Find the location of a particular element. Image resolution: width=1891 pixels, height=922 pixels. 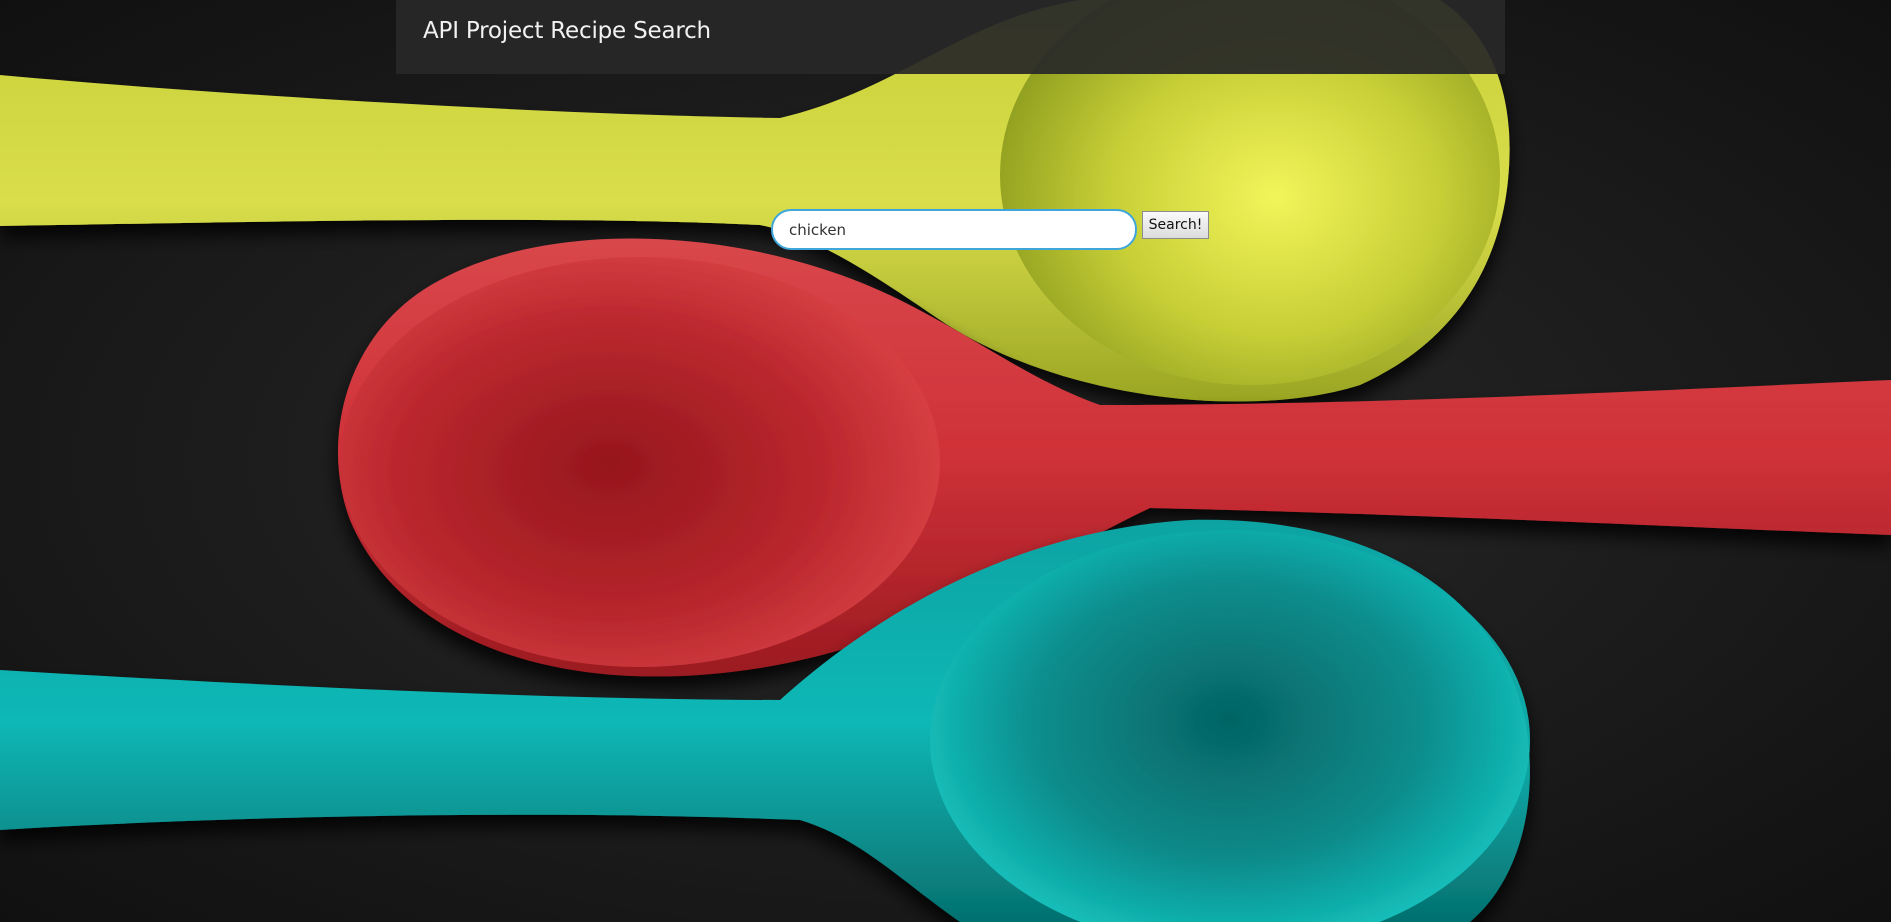

search-input is located at coordinates (954, 229).